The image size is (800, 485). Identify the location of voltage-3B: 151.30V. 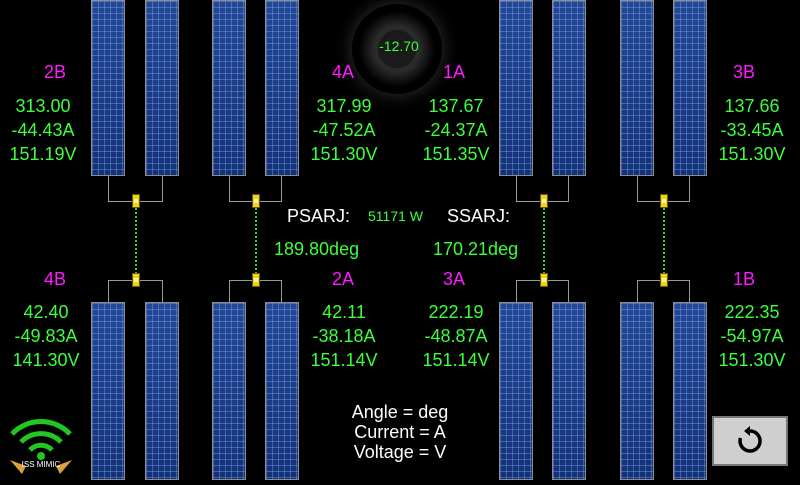
(752, 154).